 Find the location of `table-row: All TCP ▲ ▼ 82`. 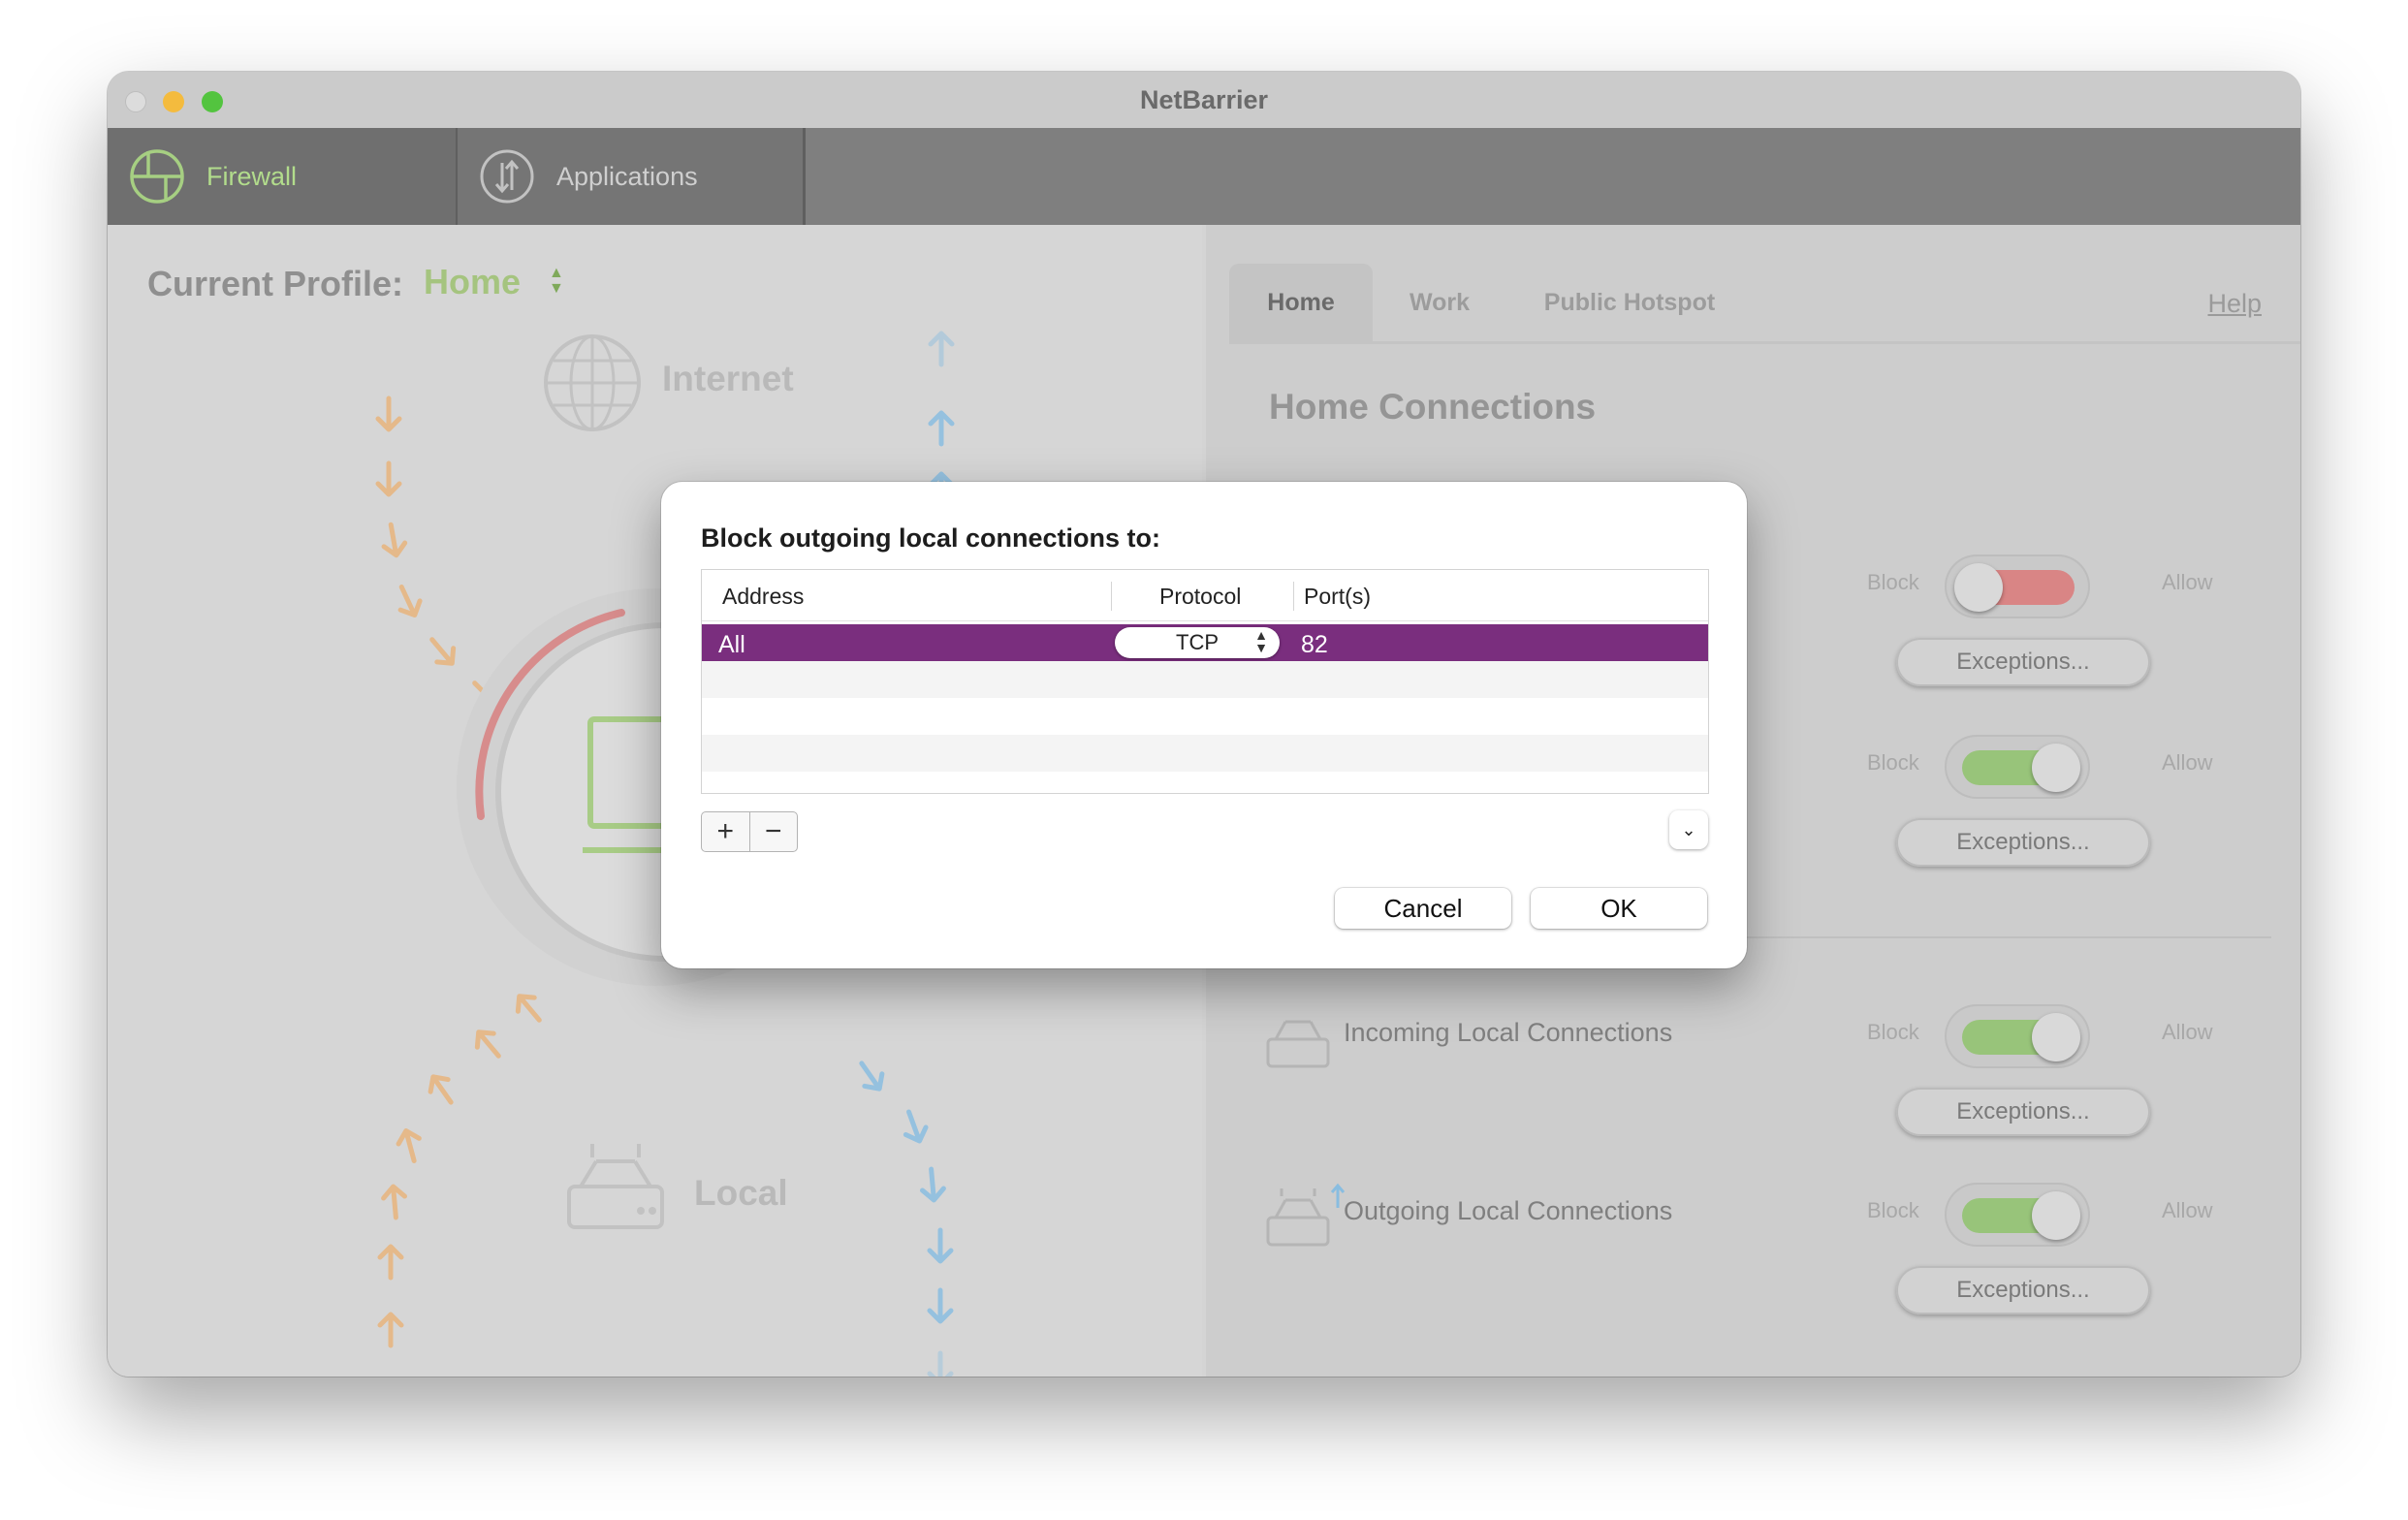

table-row: All TCP ▲ ▼ 82 is located at coordinates (1205, 643).